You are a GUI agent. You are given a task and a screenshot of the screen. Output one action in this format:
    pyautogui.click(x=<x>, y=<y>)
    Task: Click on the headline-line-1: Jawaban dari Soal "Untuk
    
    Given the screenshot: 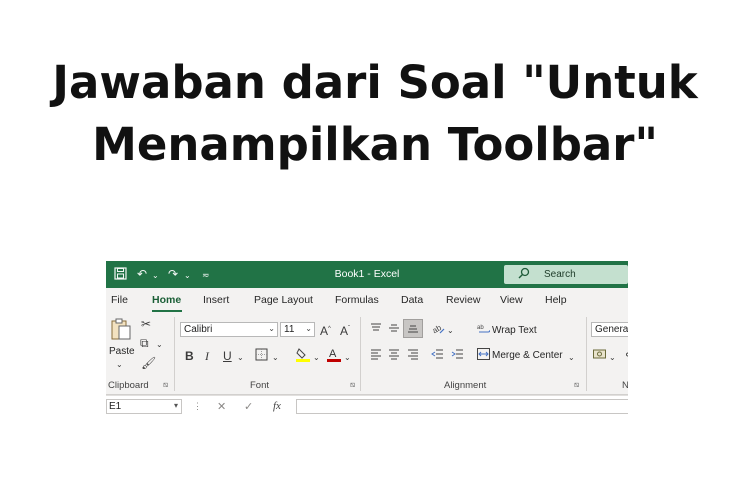 What is the action you would take?
    pyautogui.click(x=375, y=82)
    